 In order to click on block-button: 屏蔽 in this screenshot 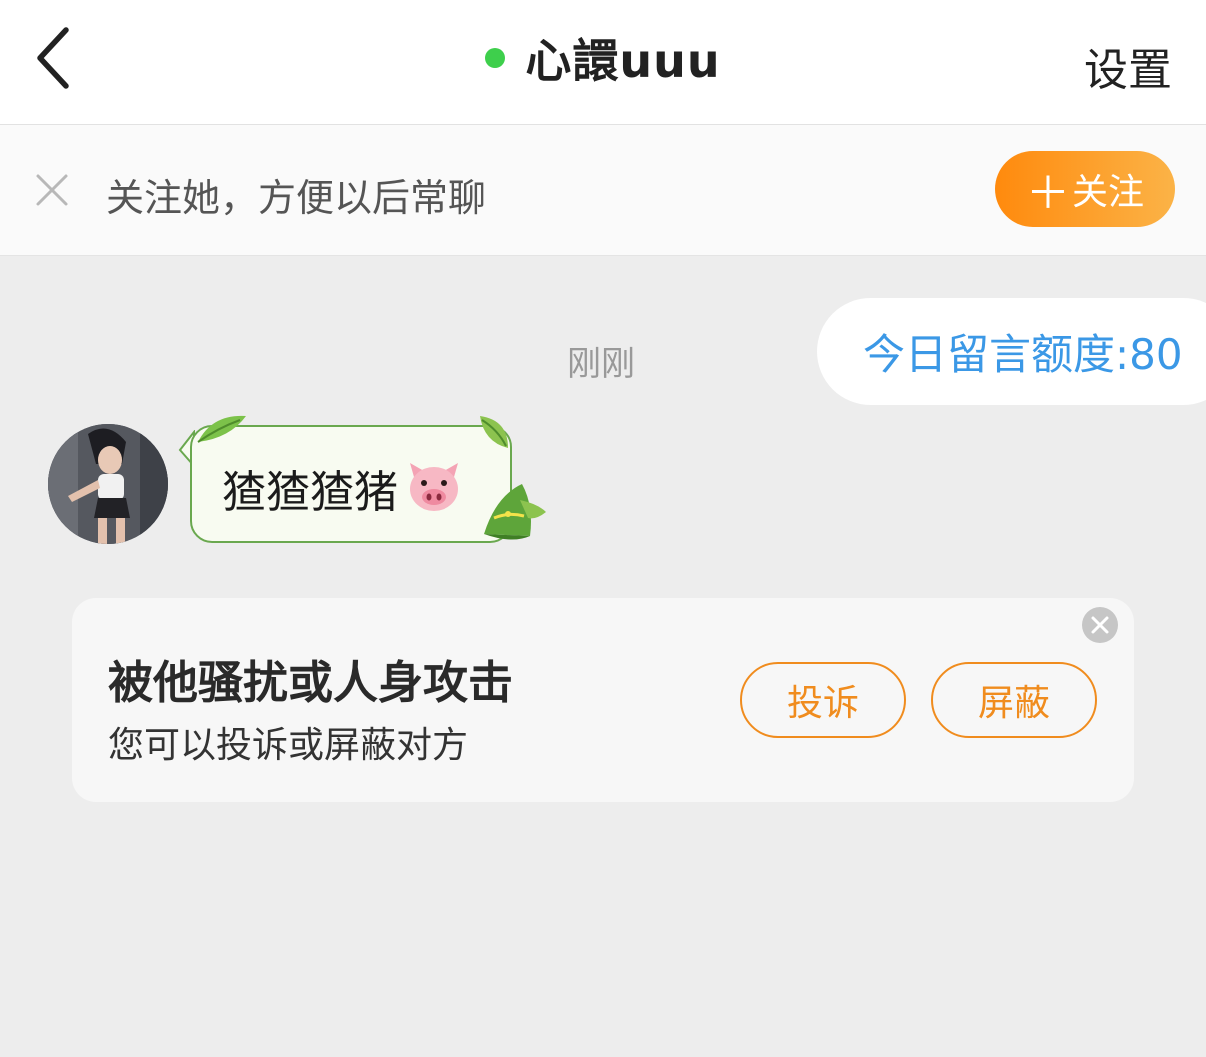, I will do `click(1014, 700)`.